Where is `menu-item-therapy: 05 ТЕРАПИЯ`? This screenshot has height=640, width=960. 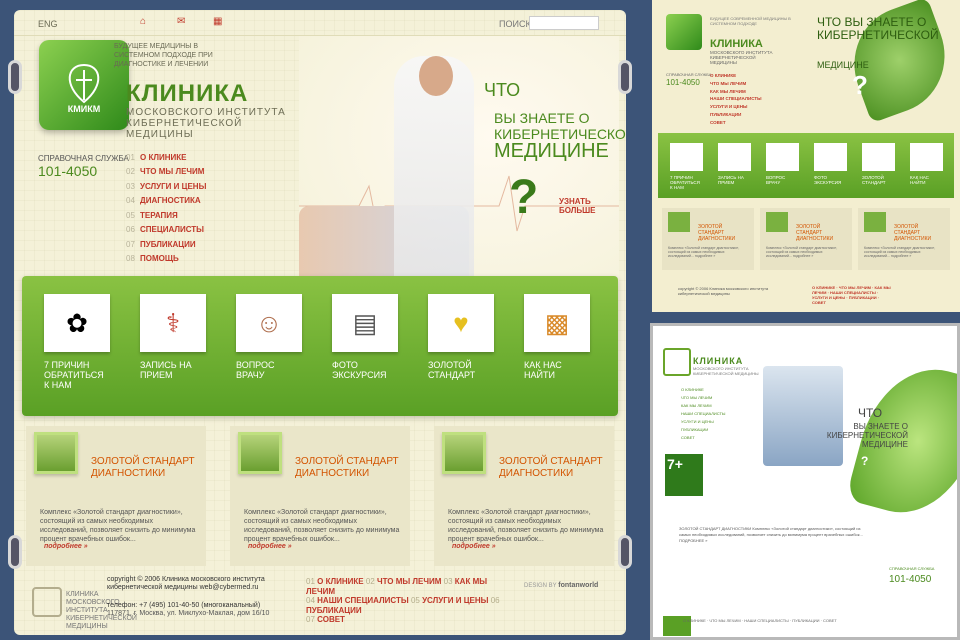
menu-item-therapy: 05 ТЕРАПИЯ is located at coordinates (166, 215).